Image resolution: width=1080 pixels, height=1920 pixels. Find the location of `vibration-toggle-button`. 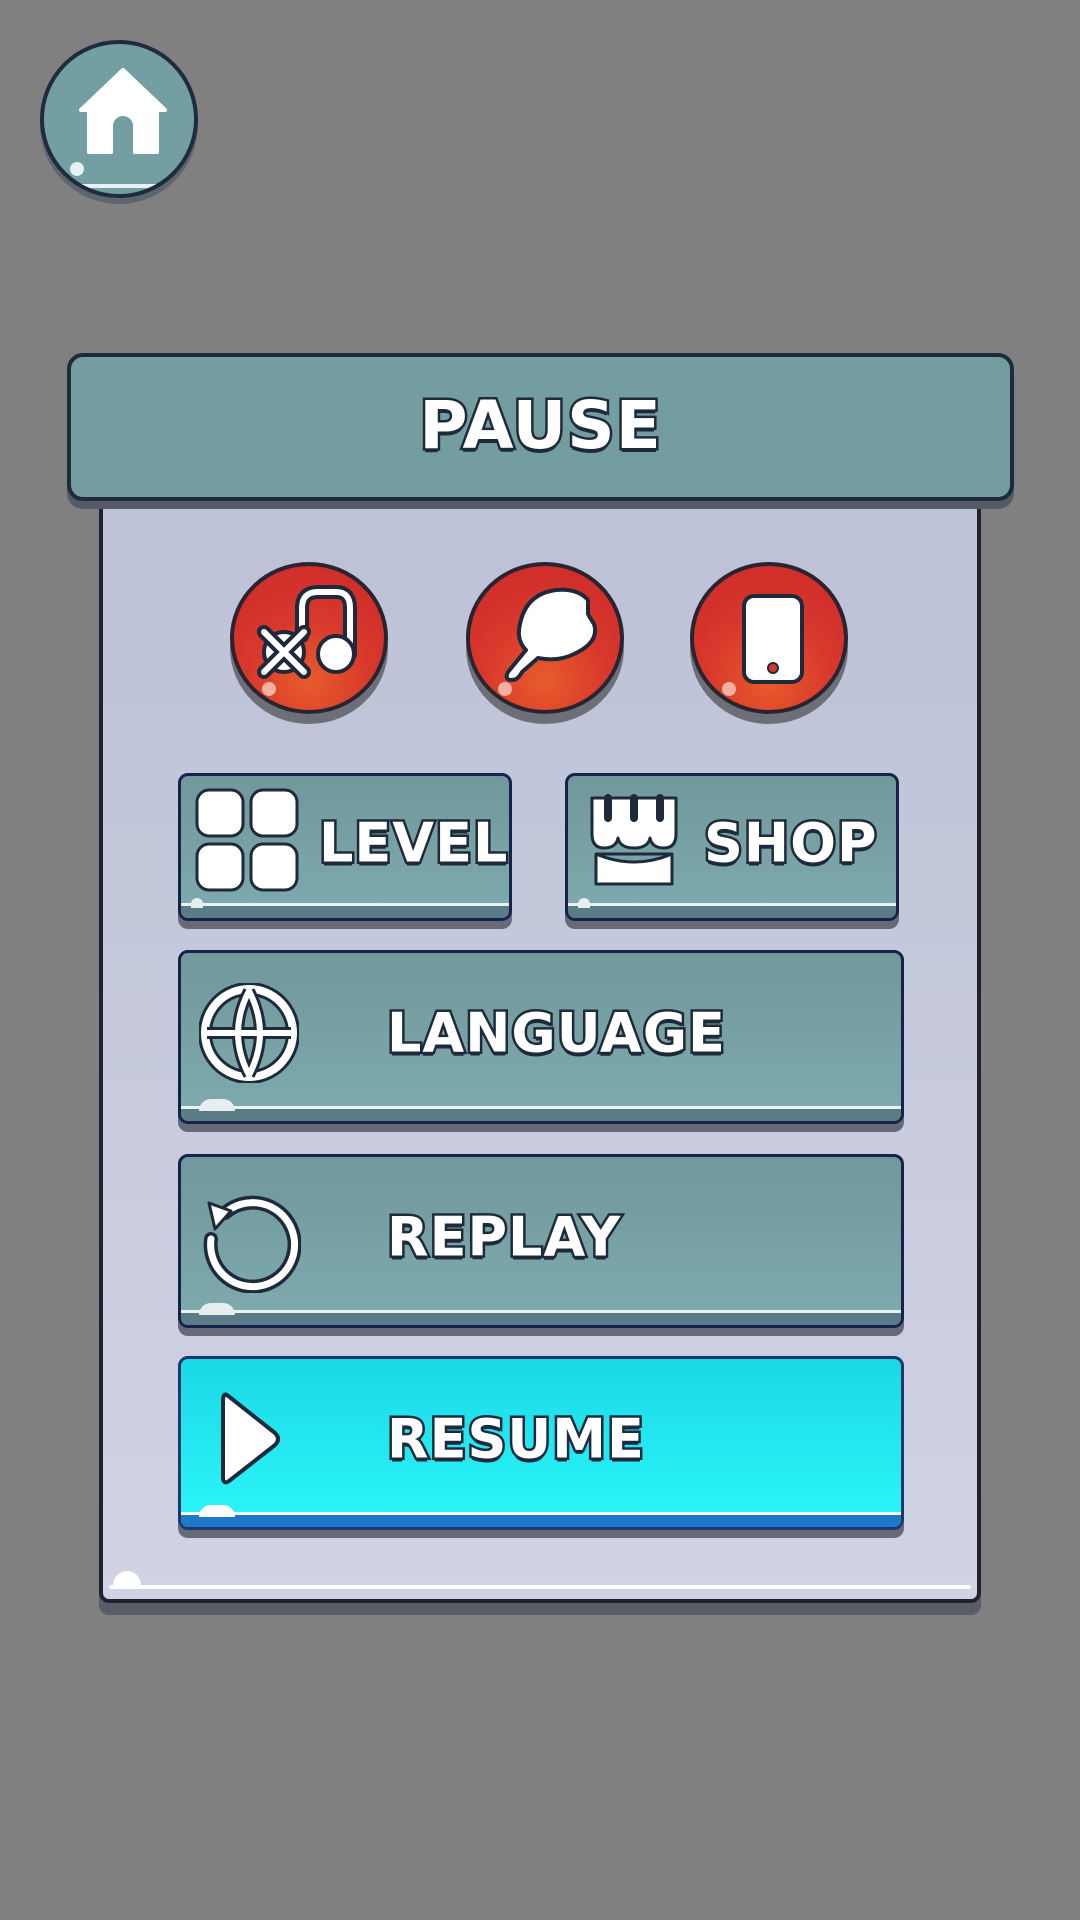

vibration-toggle-button is located at coordinates (769, 638).